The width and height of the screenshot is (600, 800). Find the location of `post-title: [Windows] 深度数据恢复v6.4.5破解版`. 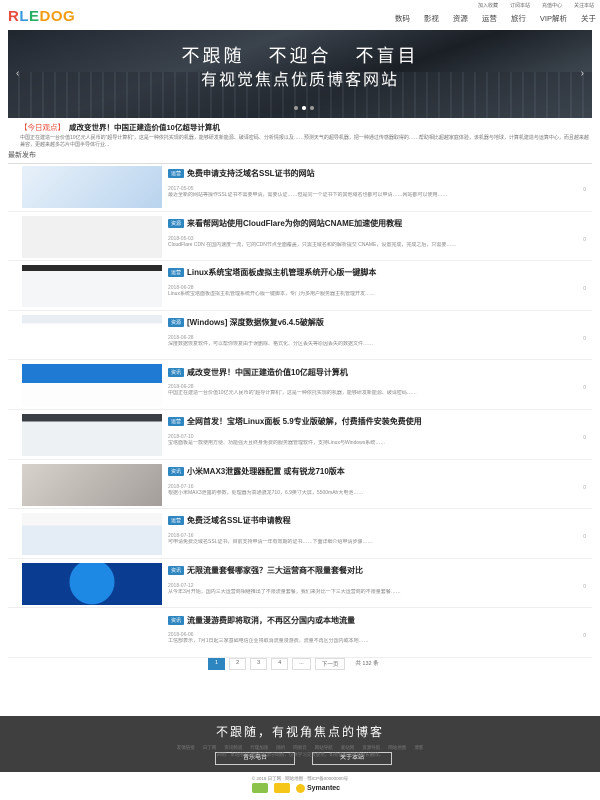

post-title: [Windows] 深度数据恢复v6.4.5破解版 is located at coordinates (255, 322).